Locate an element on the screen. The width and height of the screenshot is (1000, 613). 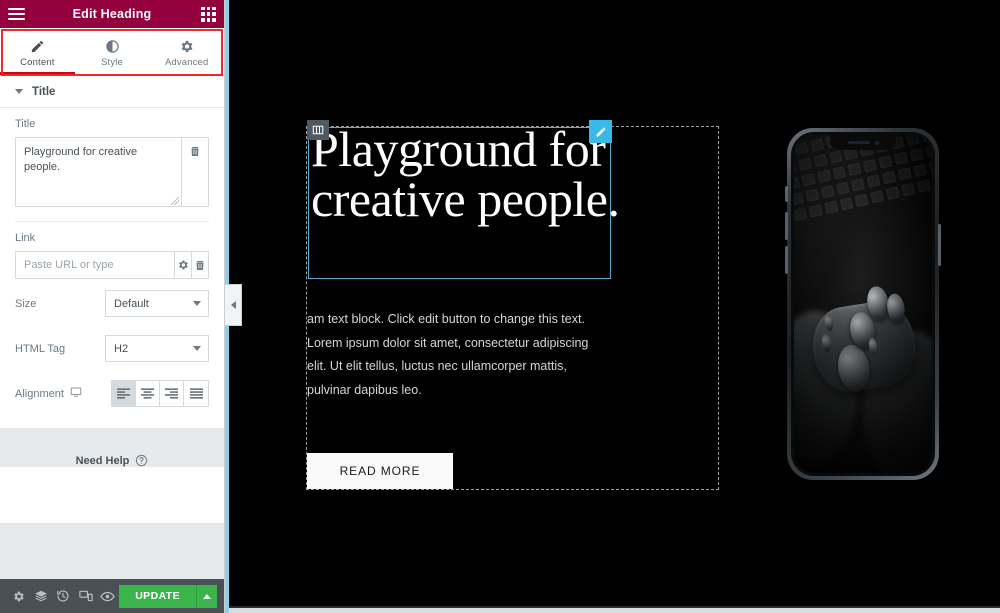
phone-volume-down-button is located at coordinates (786, 260).